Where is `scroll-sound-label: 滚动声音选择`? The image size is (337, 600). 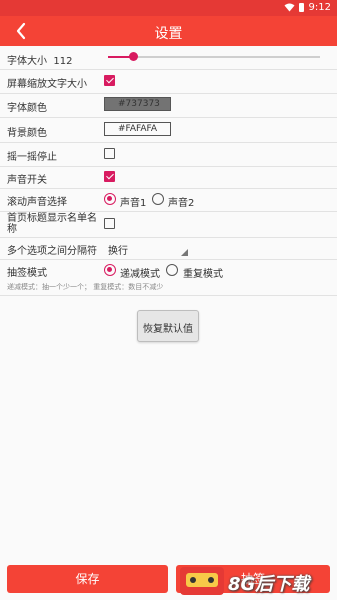
scroll-sound-label: 滚动声音选择 is located at coordinates (37, 202).